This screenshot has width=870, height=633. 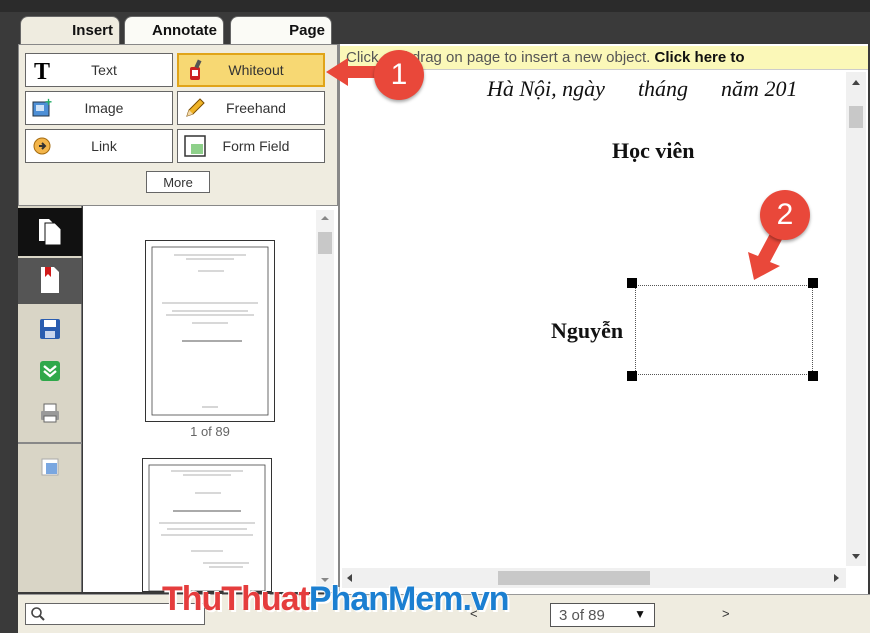 What do you see at coordinates (653, 150) in the screenshot?
I see `document-heading: Học viên` at bounding box center [653, 150].